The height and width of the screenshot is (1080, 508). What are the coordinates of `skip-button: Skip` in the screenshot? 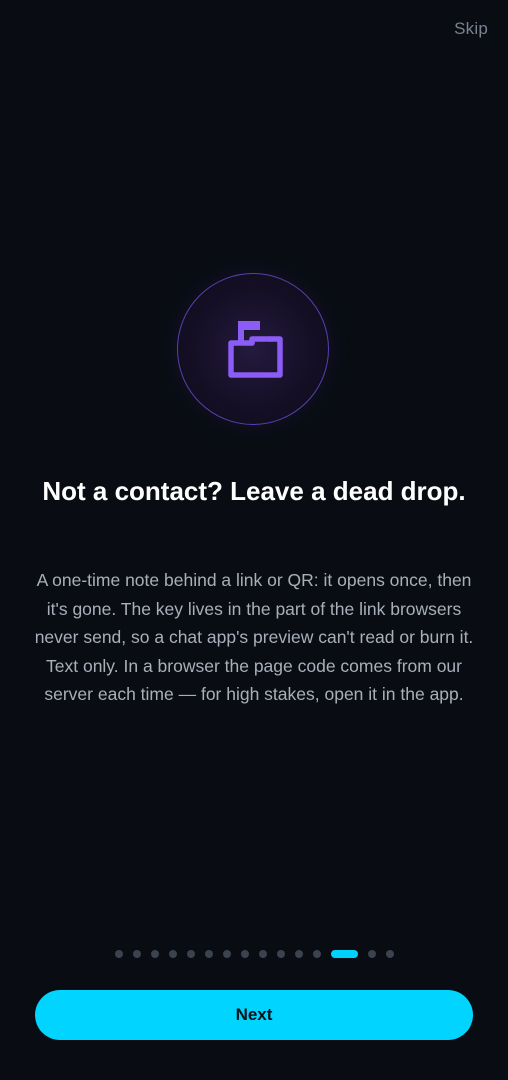 It's located at (471, 29).